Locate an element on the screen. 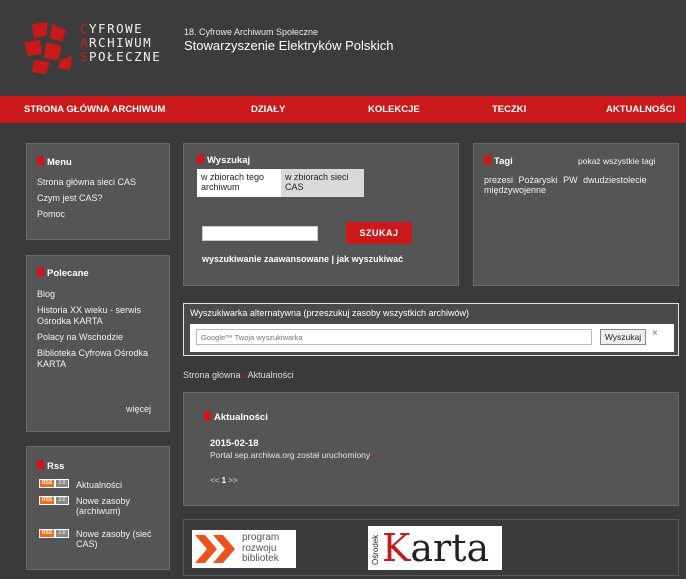 Image resolution: width=686 pixels, height=579 pixels. alt-search-panel: Wyszukaj × is located at coordinates (432, 338).